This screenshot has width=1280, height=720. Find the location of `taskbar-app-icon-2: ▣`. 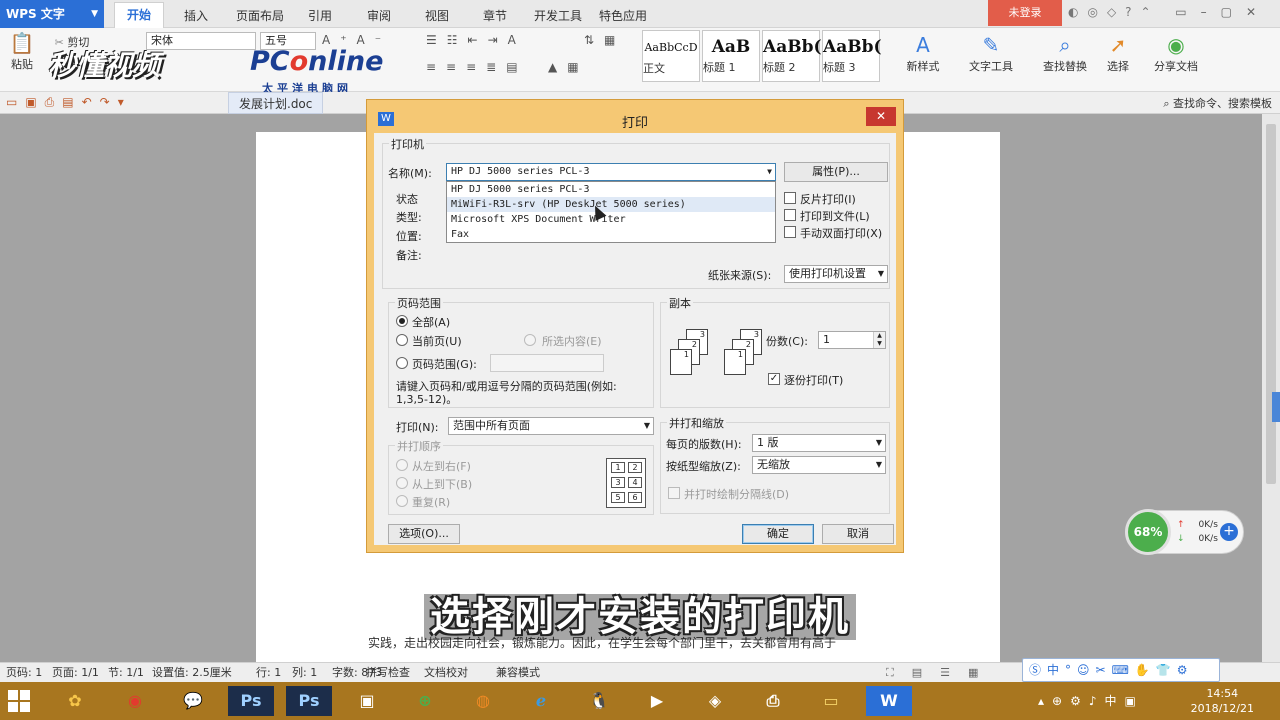

taskbar-app-icon-2: ▣ is located at coordinates (367, 701).